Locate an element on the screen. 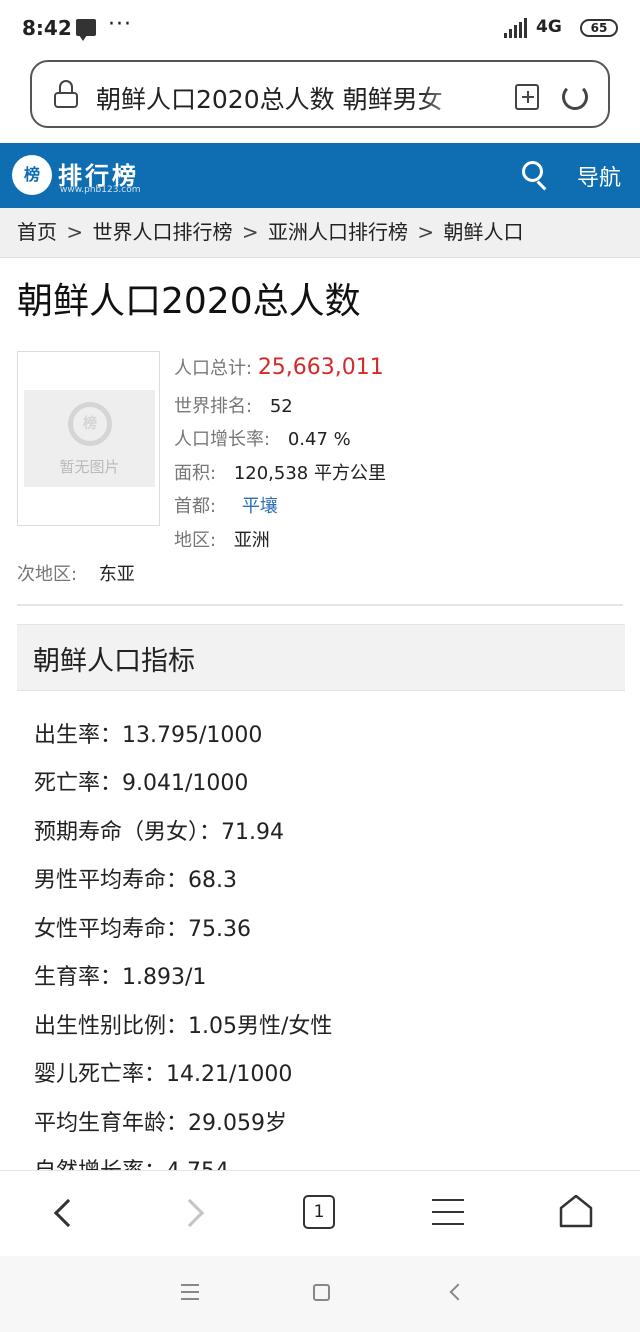  nav-menu-button: 导航 is located at coordinates (599, 176).